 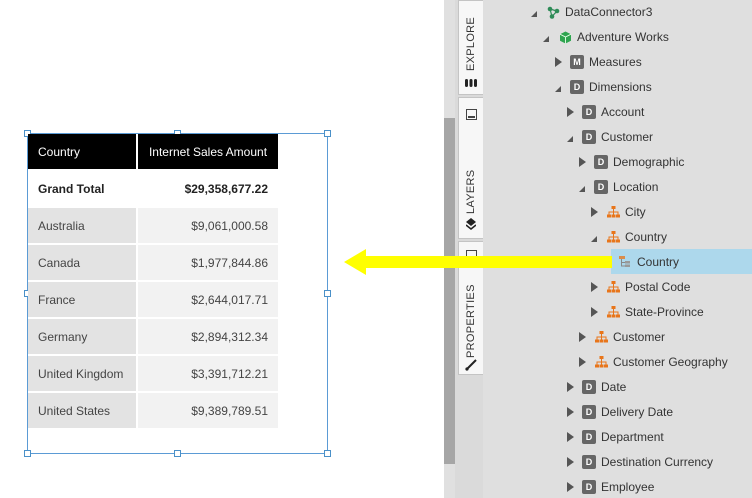 I want to click on column-header-country: Country, so click(x=82, y=151).